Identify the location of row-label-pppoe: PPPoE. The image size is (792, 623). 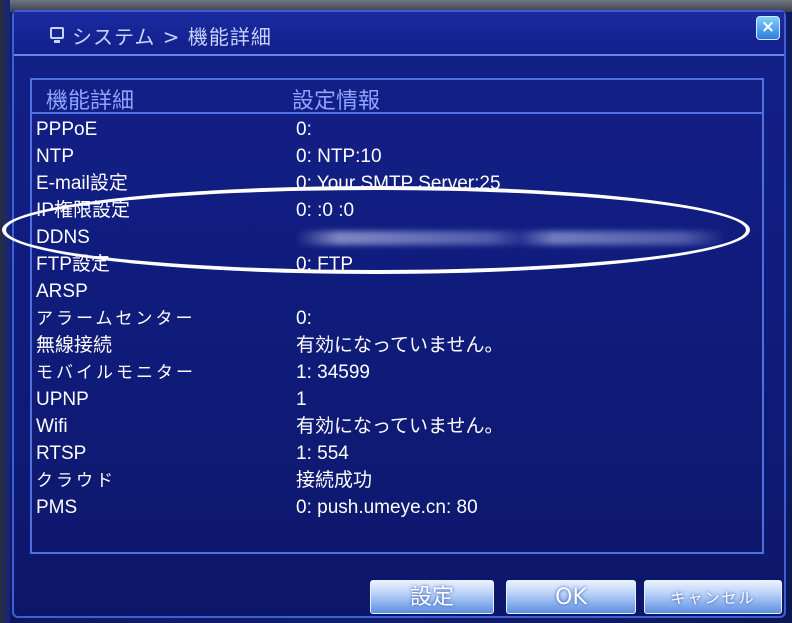
(67, 129).